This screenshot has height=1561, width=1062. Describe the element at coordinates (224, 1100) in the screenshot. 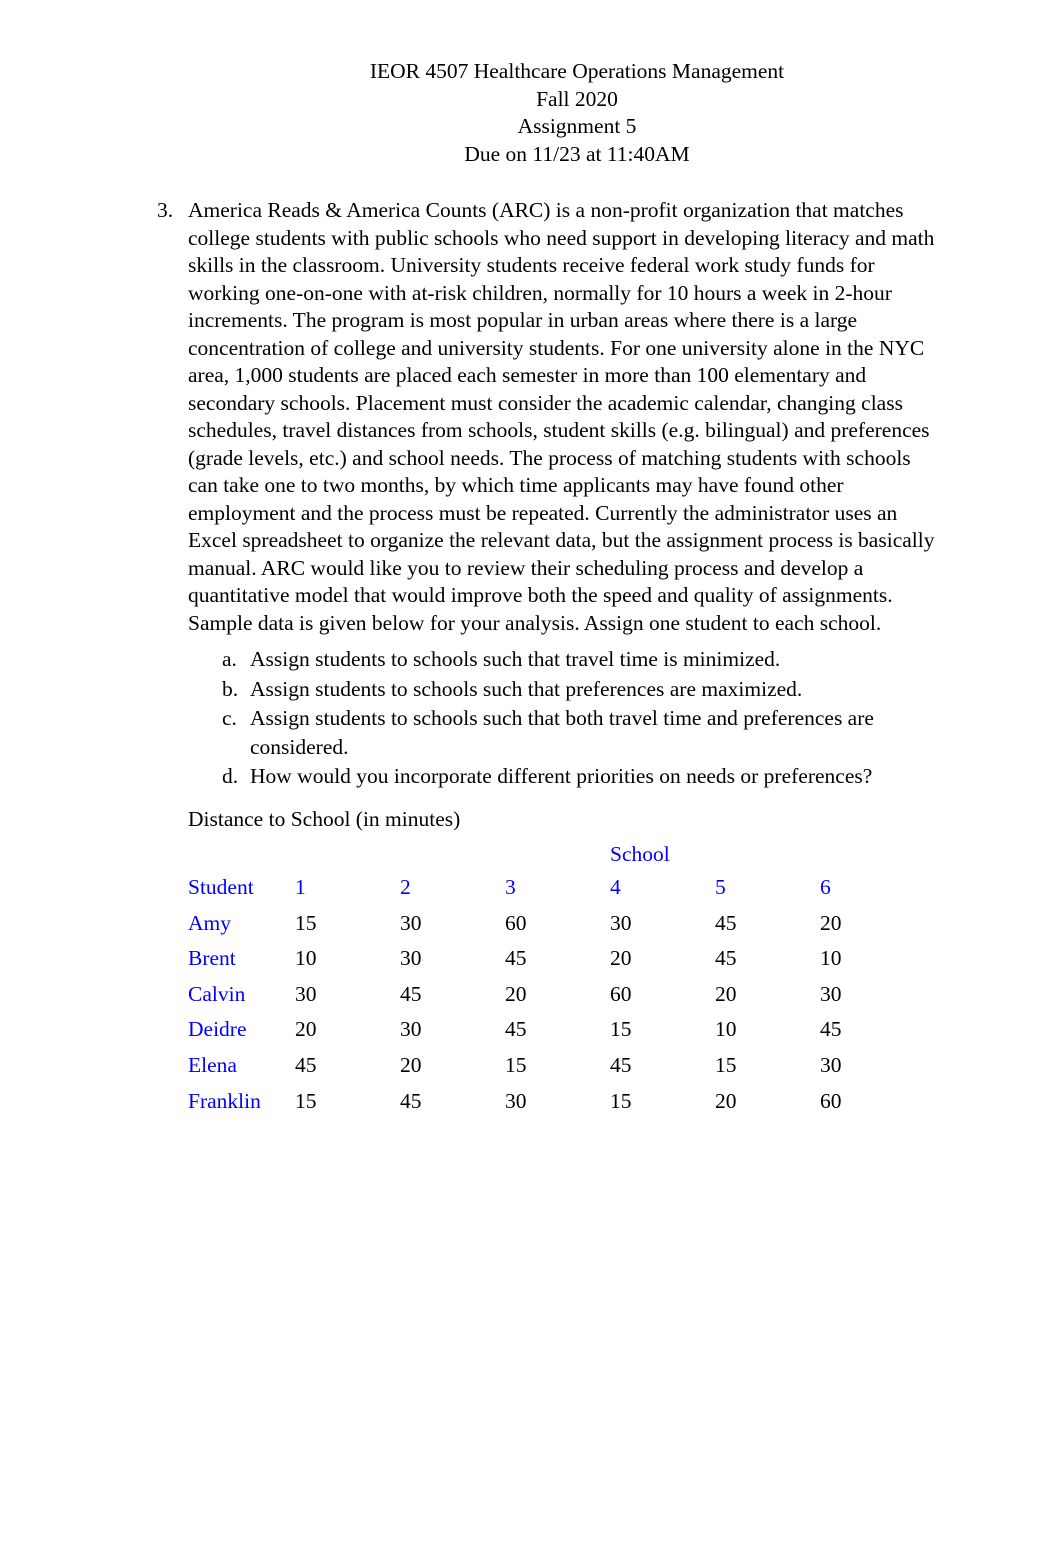

I see `row-label-franklin: Franklin` at that location.